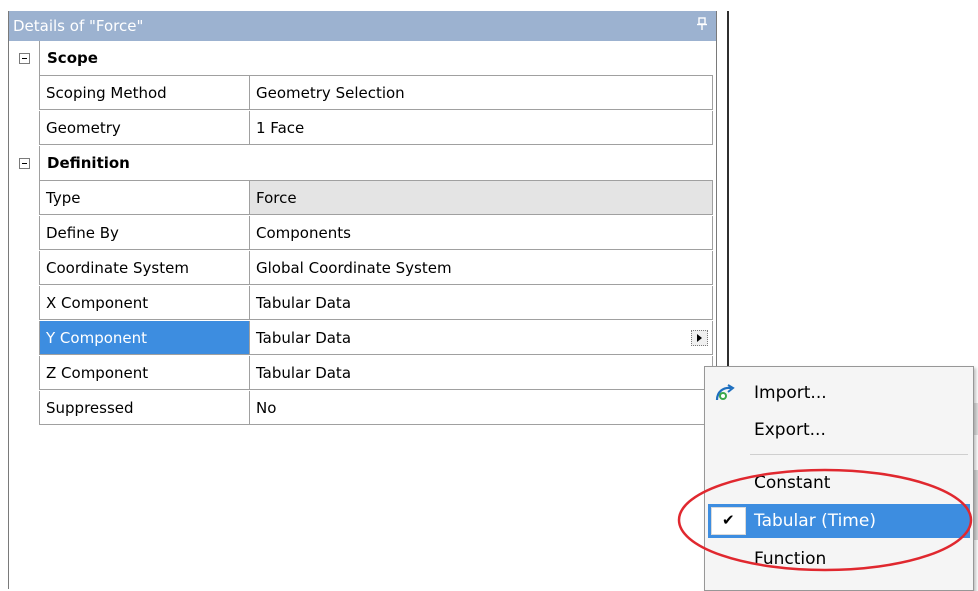 The width and height of the screenshot is (978, 591). What do you see at coordinates (481, 93) in the screenshot?
I see `property-value: Geometry Selection` at bounding box center [481, 93].